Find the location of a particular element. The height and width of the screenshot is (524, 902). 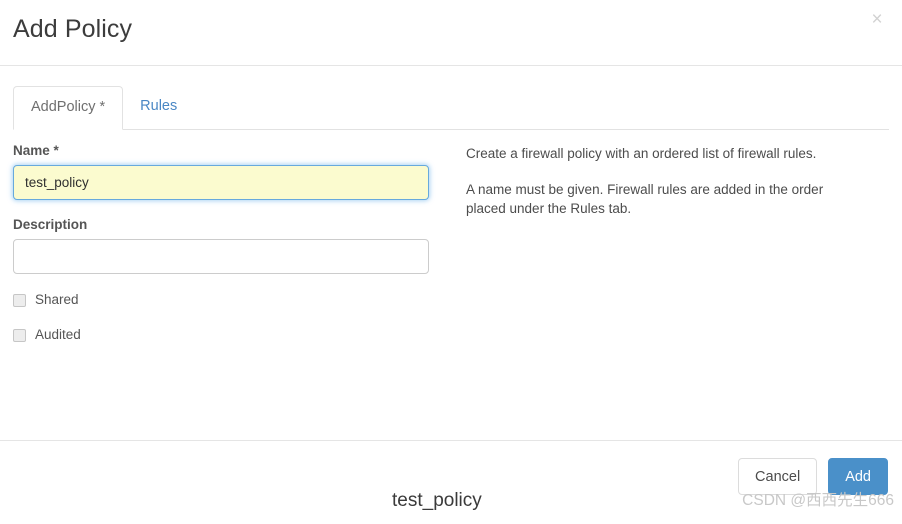

close-icon: × is located at coordinates (877, 20).